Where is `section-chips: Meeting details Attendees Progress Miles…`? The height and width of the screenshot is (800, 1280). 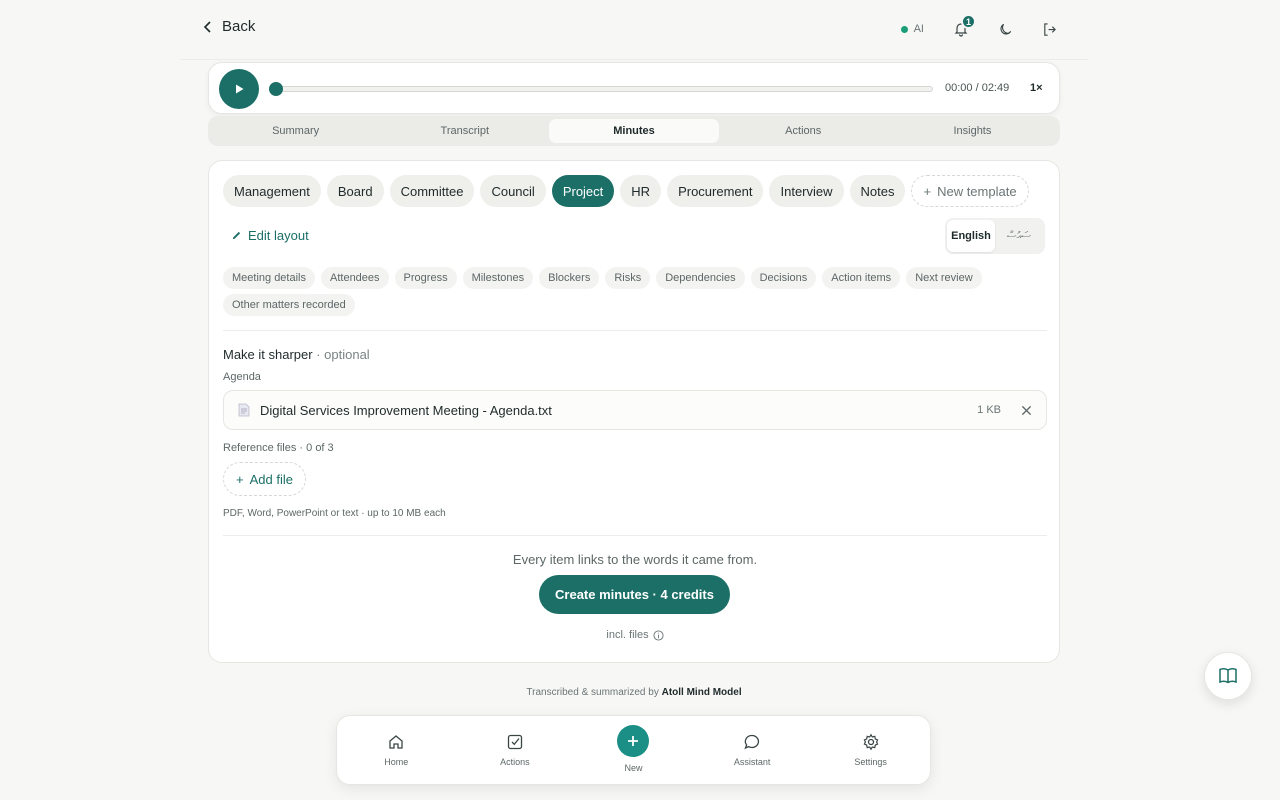 section-chips: Meeting details Attendees Progress Miles… is located at coordinates (613, 291).